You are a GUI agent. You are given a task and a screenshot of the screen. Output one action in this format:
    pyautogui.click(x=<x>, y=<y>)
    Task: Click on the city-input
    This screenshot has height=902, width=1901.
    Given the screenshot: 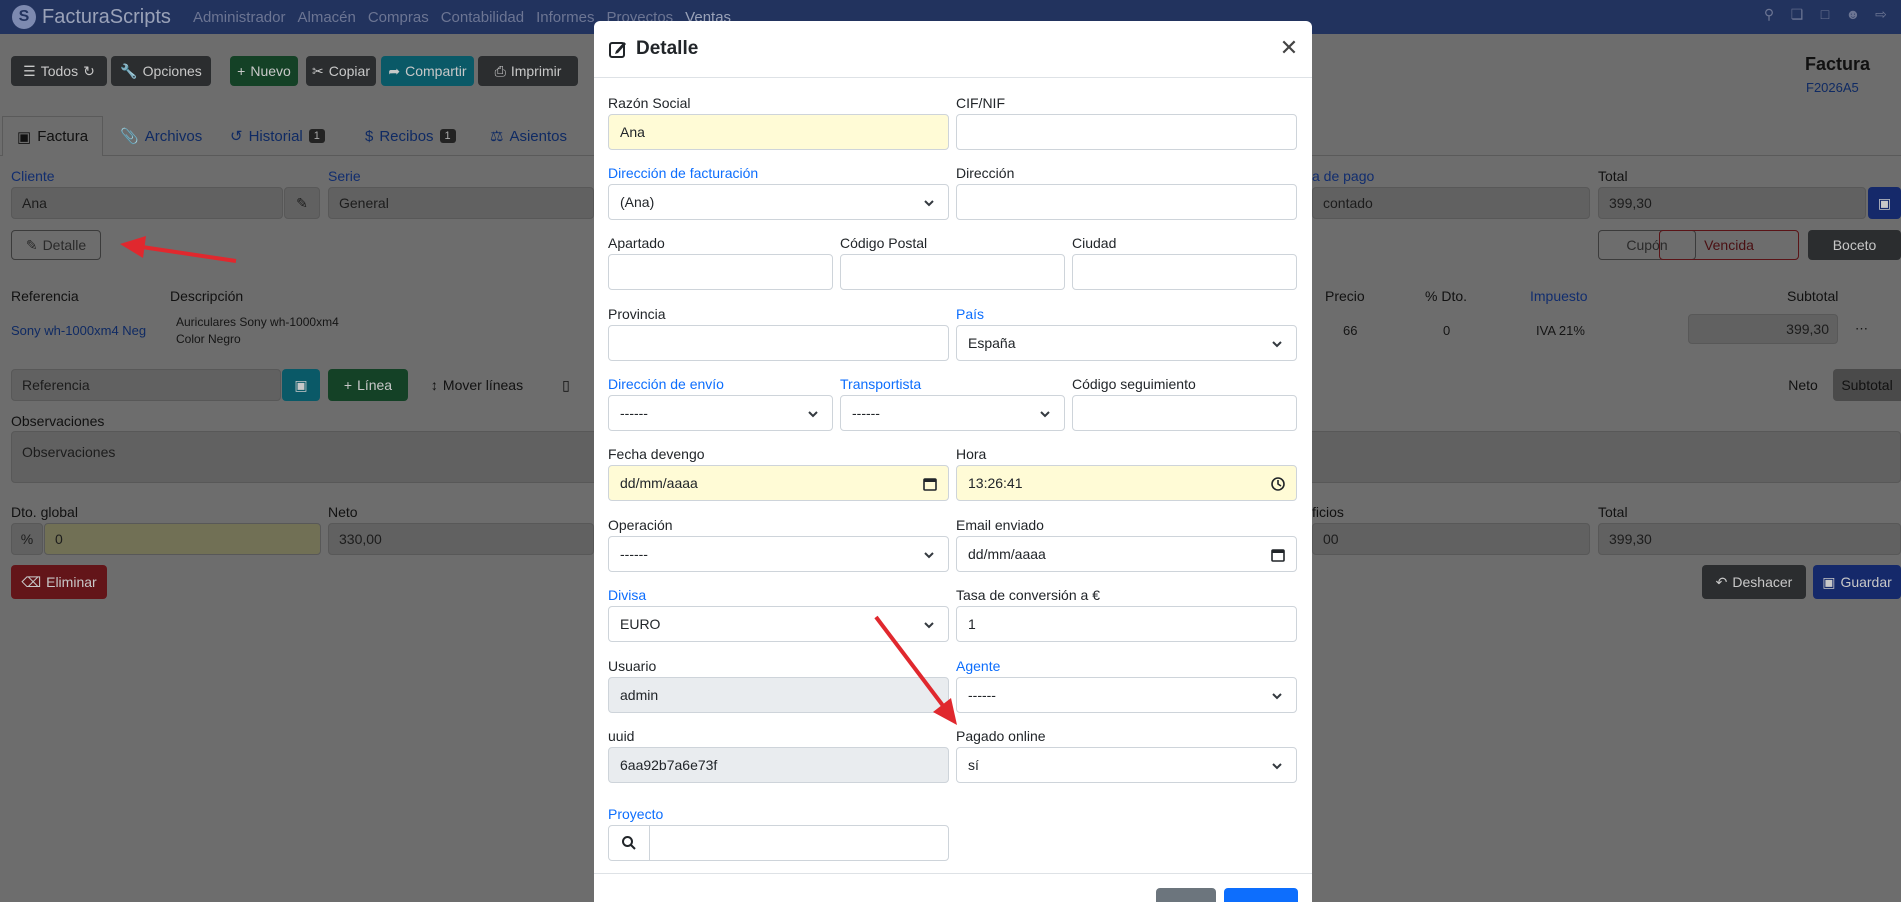 What is the action you would take?
    pyautogui.click(x=1184, y=272)
    